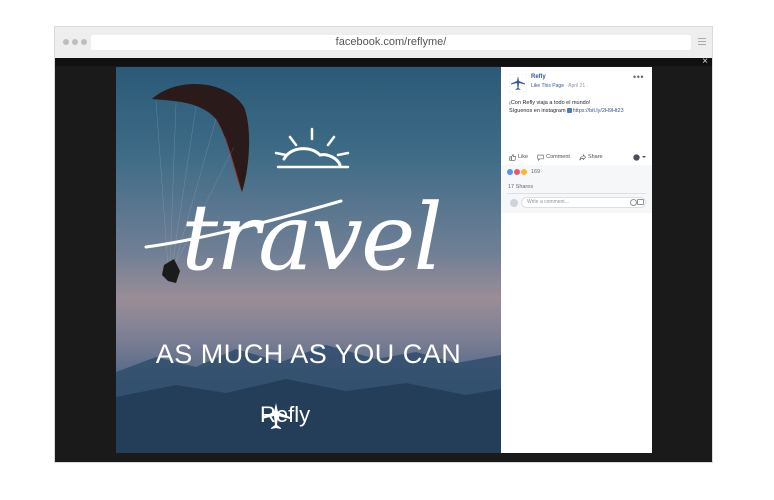 This screenshot has height=500, width=774. I want to click on share-button: Share, so click(591, 157).